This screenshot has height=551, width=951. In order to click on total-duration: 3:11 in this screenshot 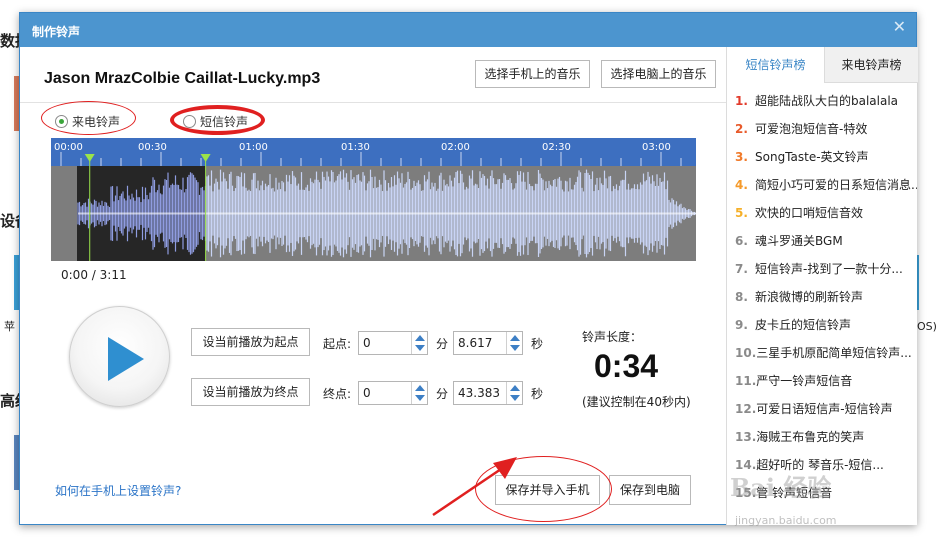, I will do `click(113, 275)`.